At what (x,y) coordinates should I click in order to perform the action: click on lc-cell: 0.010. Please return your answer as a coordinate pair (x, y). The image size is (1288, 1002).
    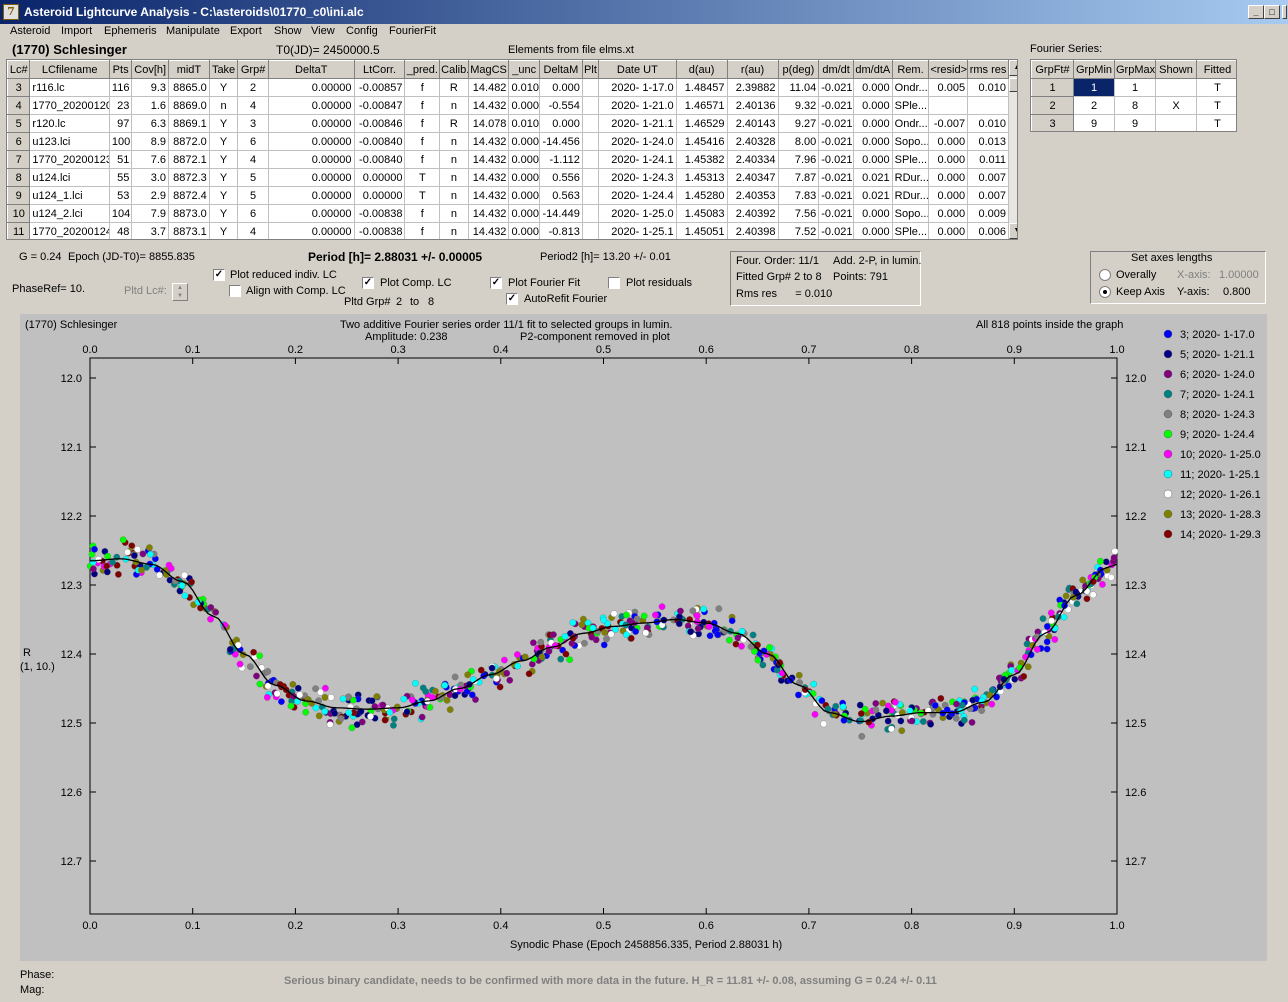
    Looking at the image, I should click on (524, 123).